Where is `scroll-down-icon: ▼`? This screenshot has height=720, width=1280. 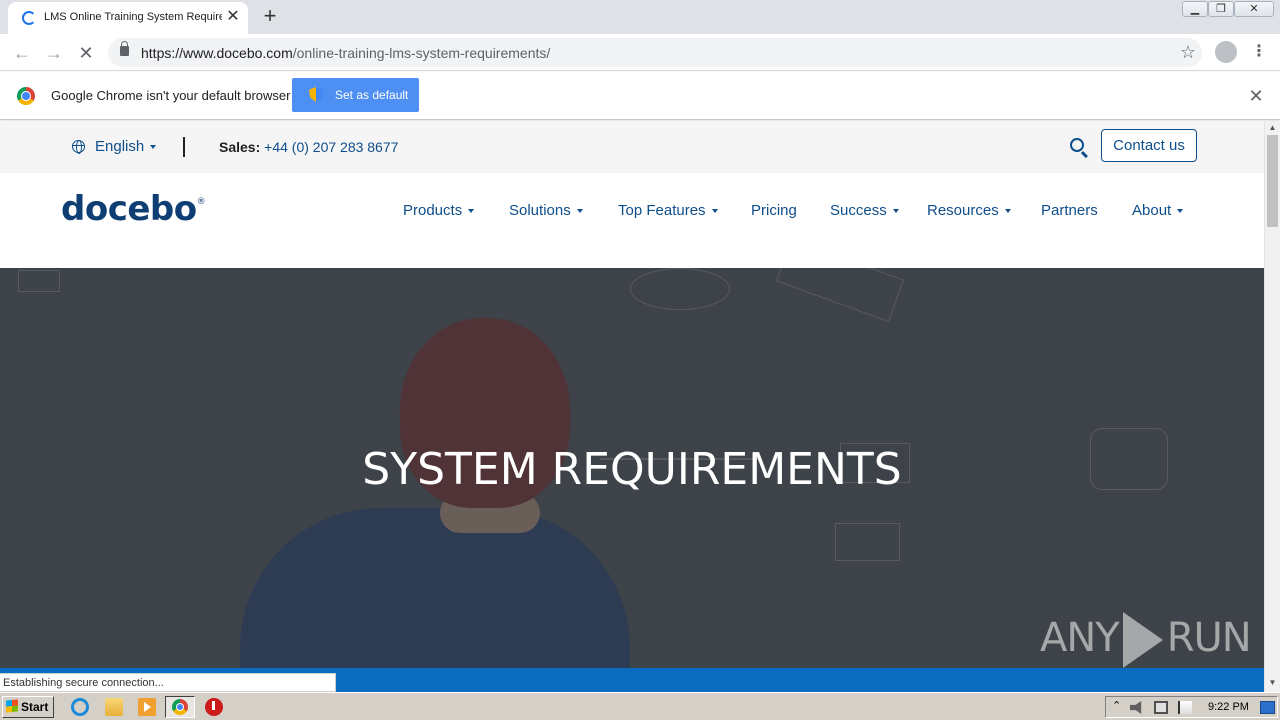 scroll-down-icon: ▼ is located at coordinates (1272, 683).